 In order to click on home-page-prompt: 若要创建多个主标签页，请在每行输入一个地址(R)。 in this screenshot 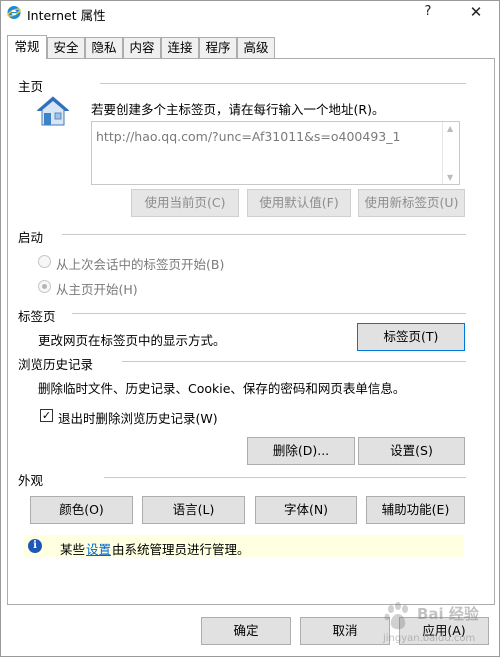, I will do `click(238, 109)`.